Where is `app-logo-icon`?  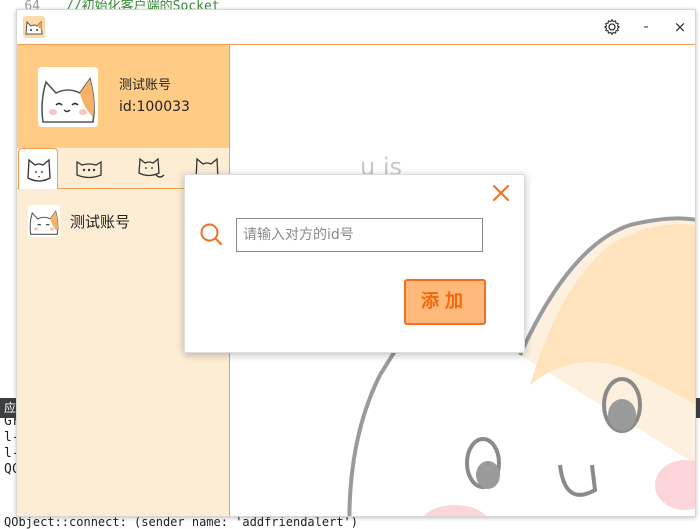
app-logo-icon is located at coordinates (34, 27).